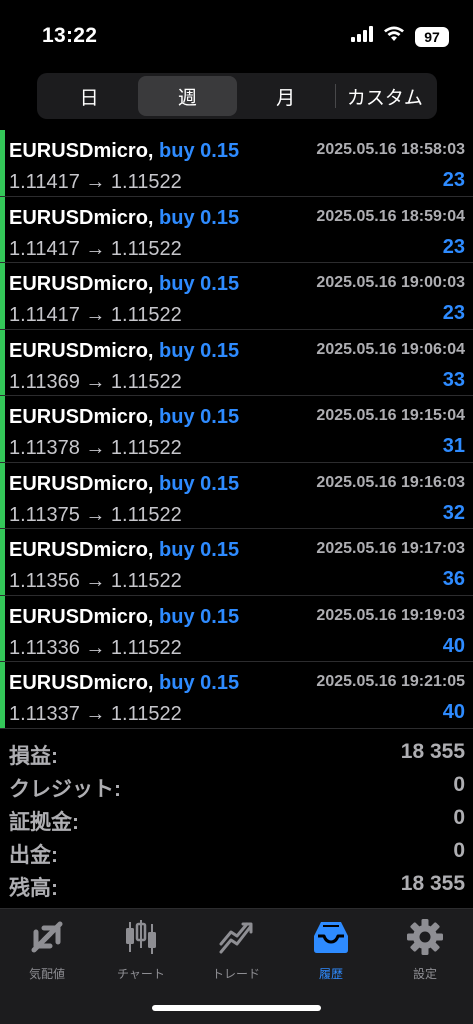 The height and width of the screenshot is (1024, 473). What do you see at coordinates (46, 974) in the screenshot?
I see `tab-label: 気配値` at bounding box center [46, 974].